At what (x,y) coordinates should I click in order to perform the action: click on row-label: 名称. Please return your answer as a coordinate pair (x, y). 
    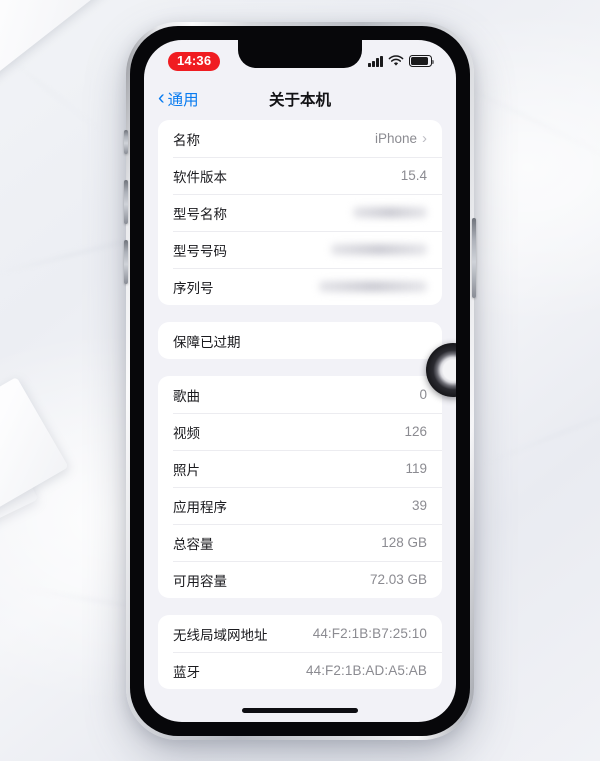
    Looking at the image, I should click on (186, 140).